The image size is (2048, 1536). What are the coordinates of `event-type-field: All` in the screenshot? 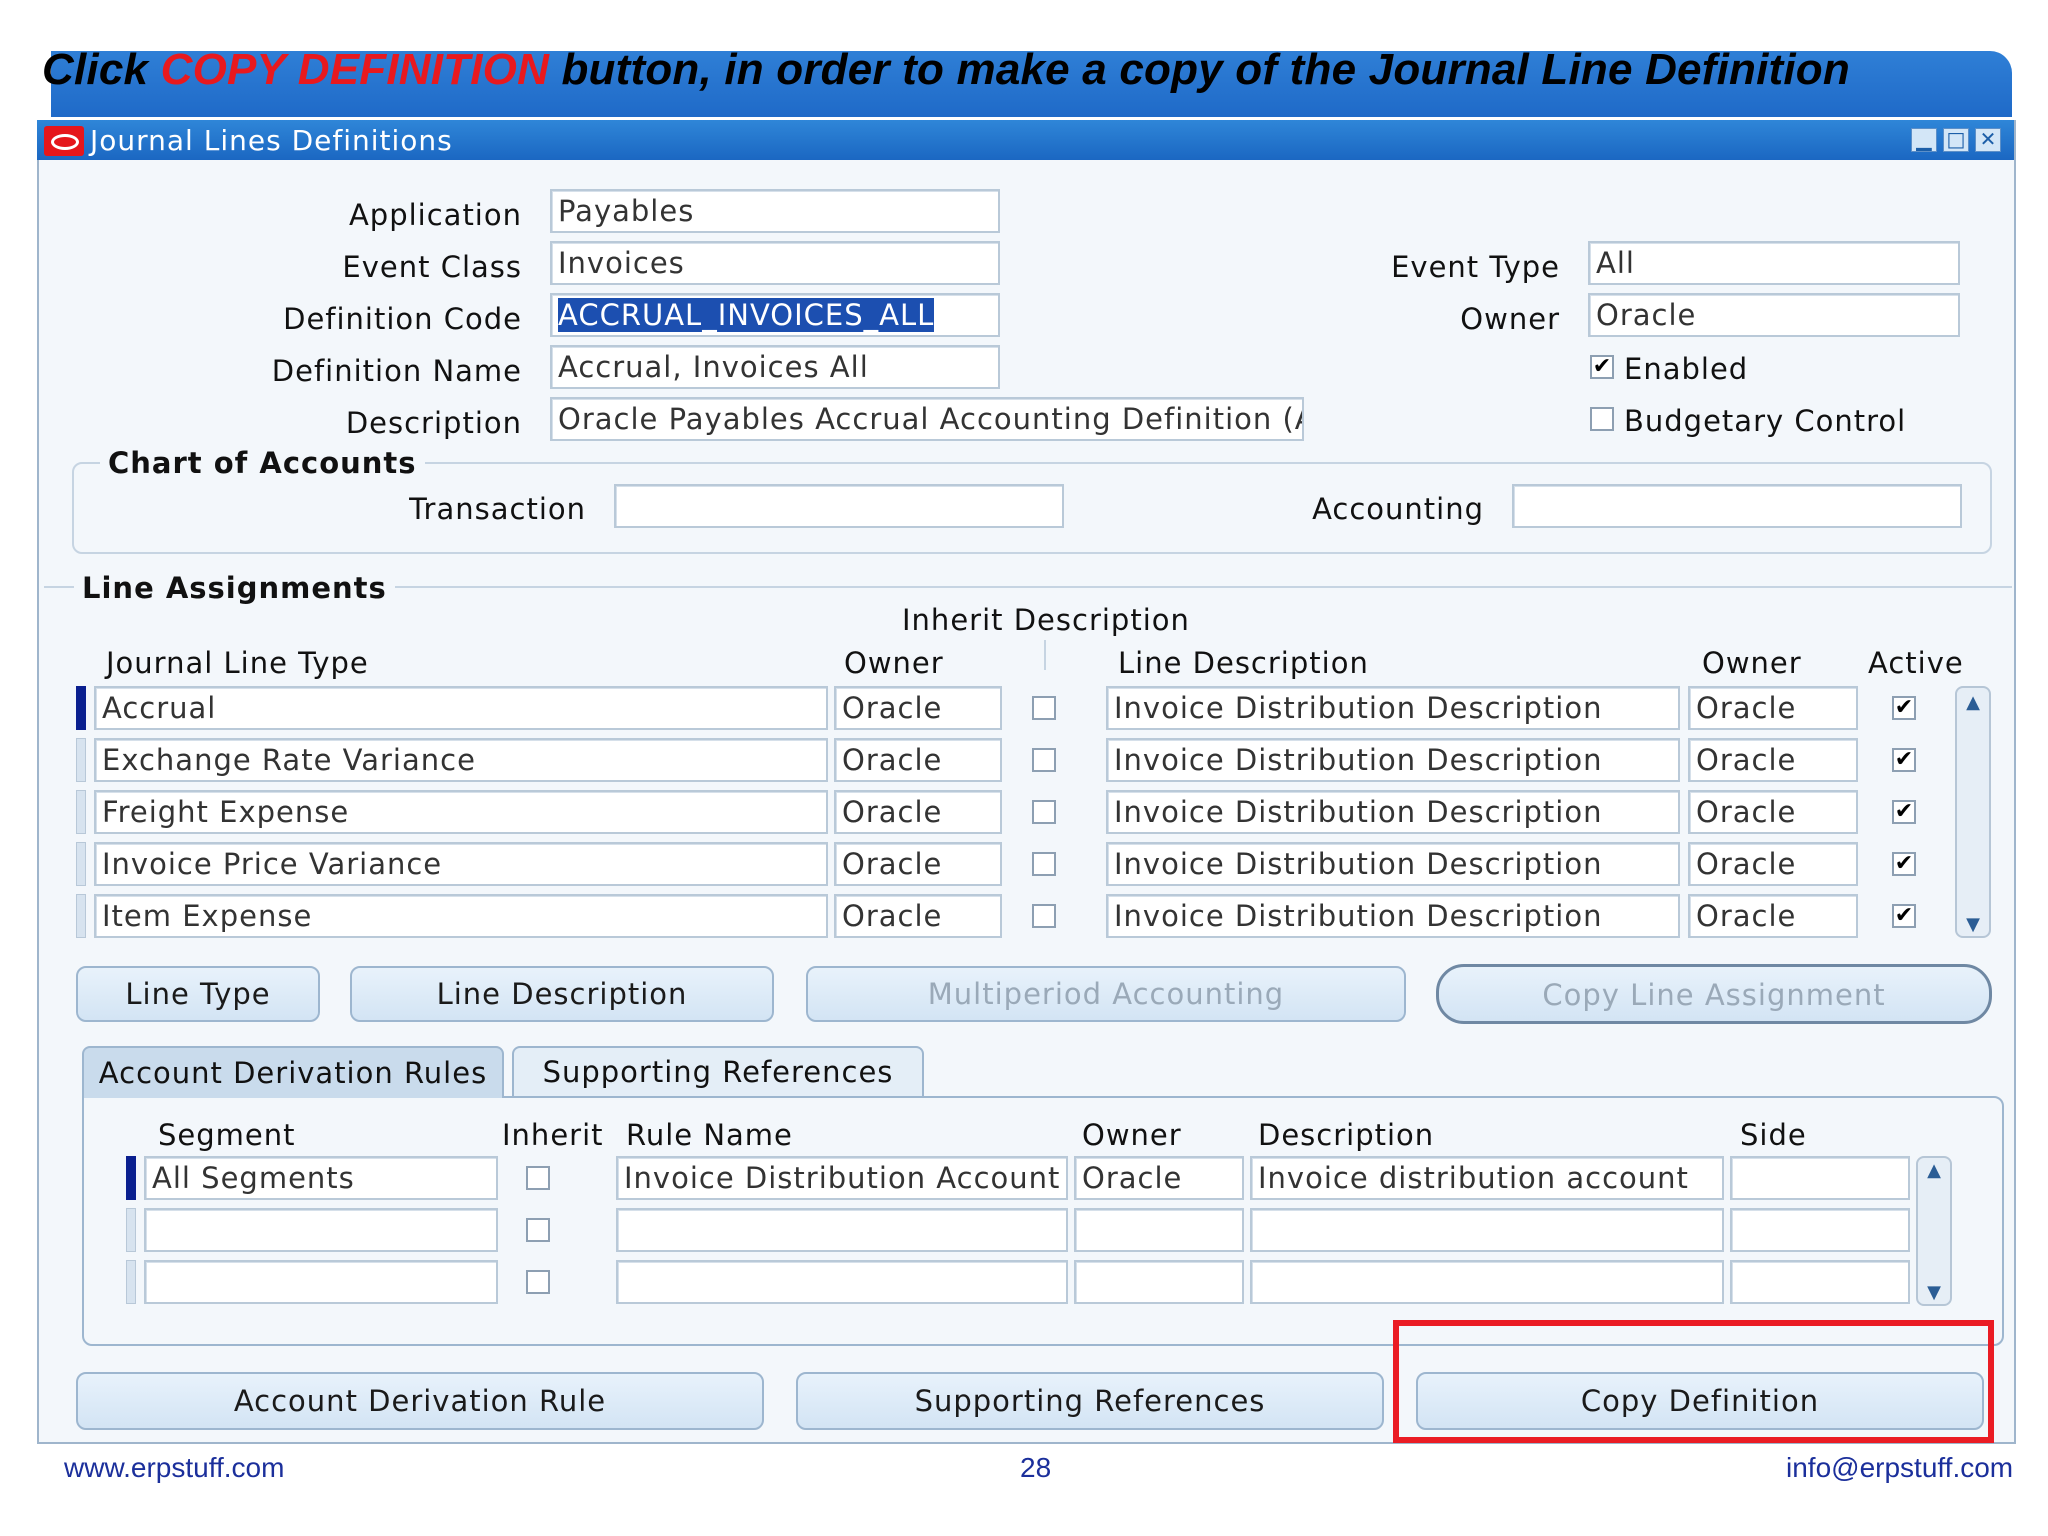 It's located at (1774, 263).